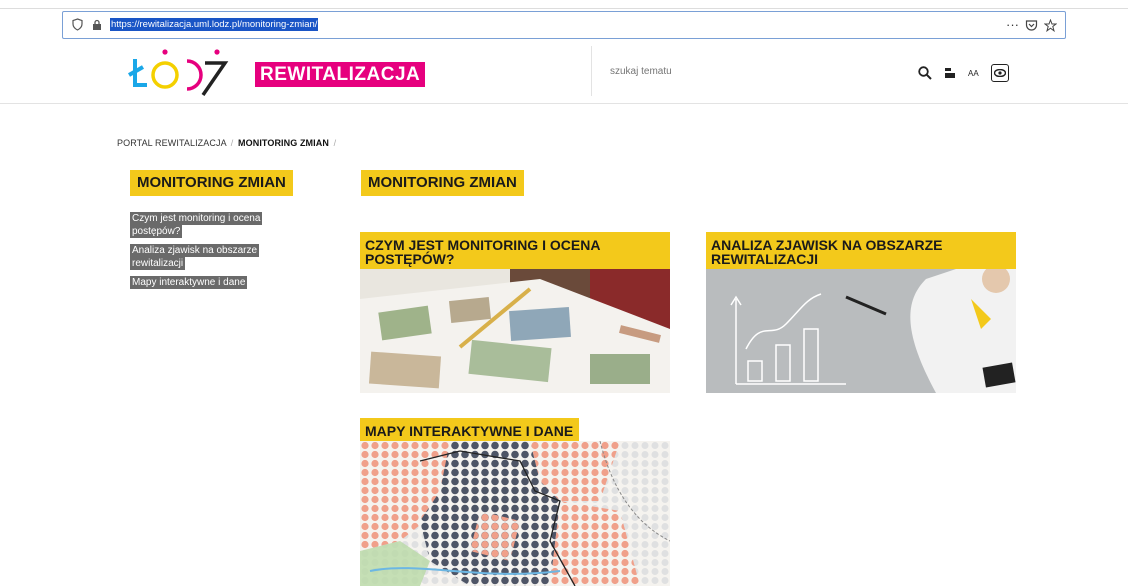  I want to click on accessibility-eye-button, so click(999, 73).